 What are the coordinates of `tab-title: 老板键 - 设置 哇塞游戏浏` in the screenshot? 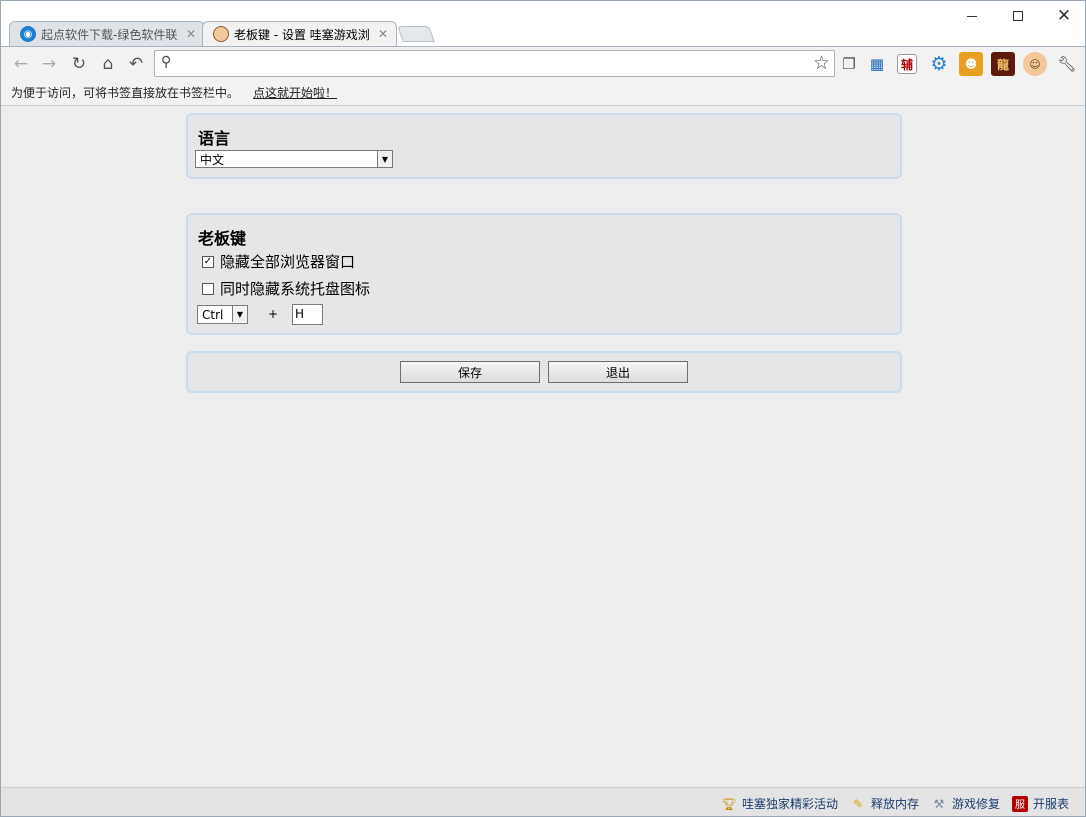 It's located at (302, 34).